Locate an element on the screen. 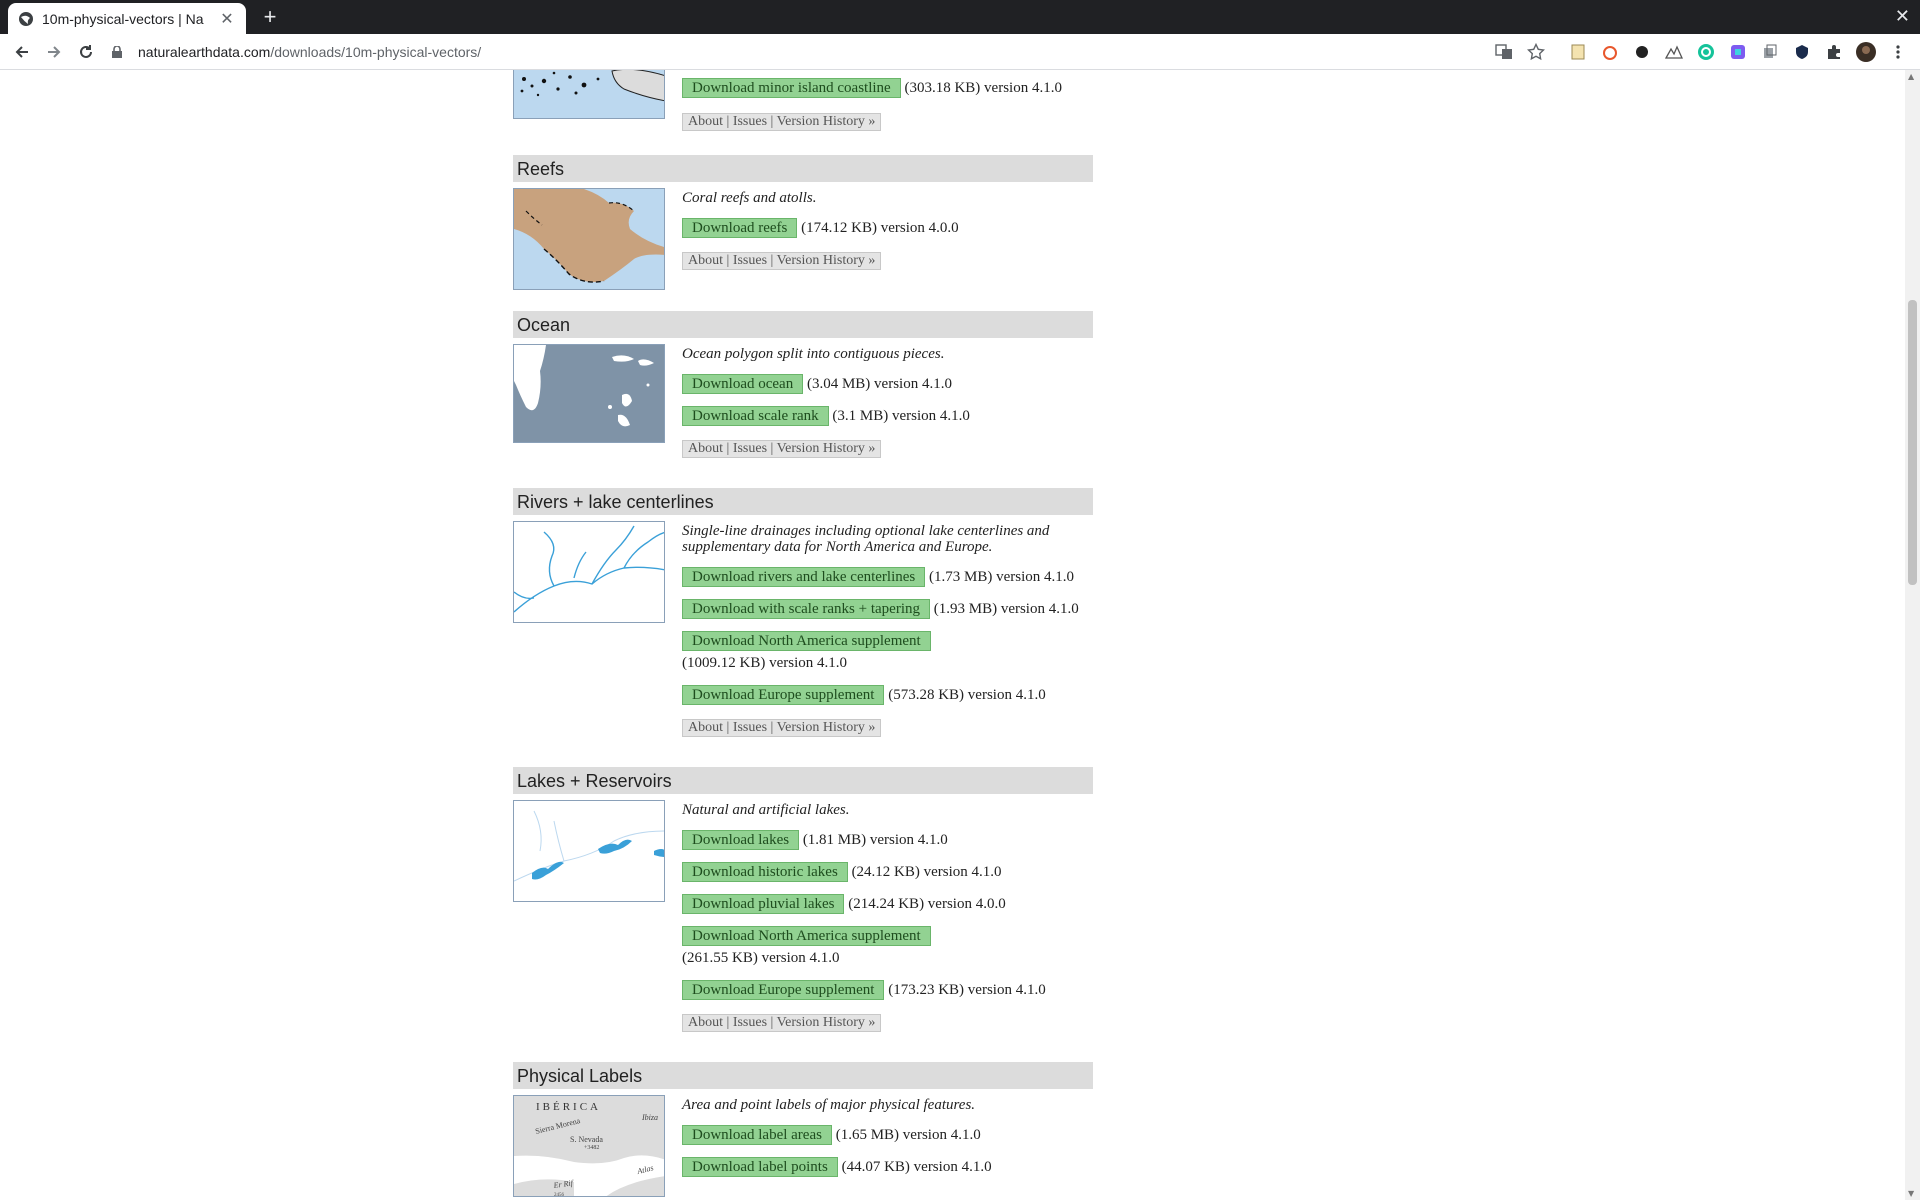 Image resolution: width=1920 pixels, height=1200 pixels. scale-rank-meta: (3.1 MB) version 4.1.0 is located at coordinates (901, 416).